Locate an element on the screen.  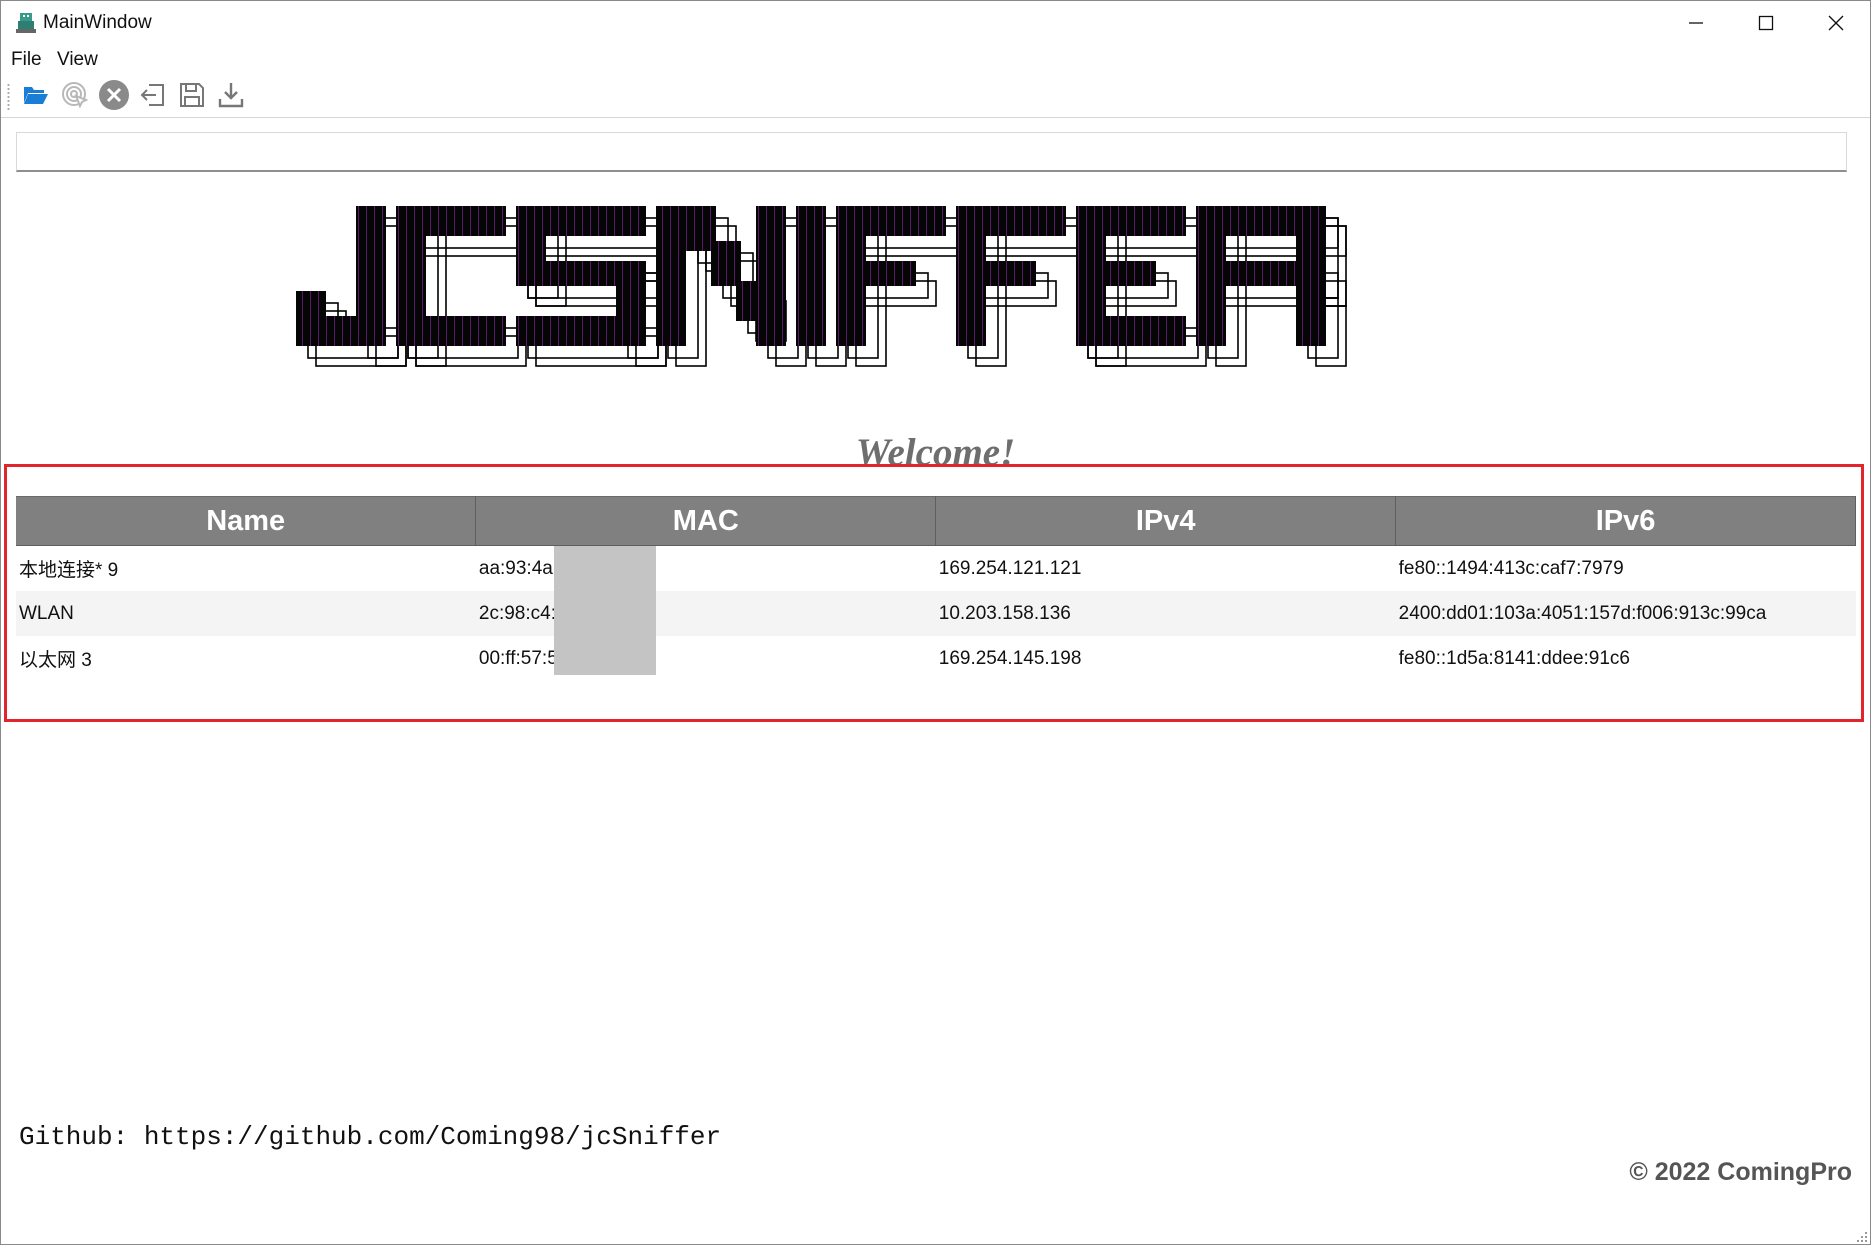
close-button is located at coordinates (1835, 23).